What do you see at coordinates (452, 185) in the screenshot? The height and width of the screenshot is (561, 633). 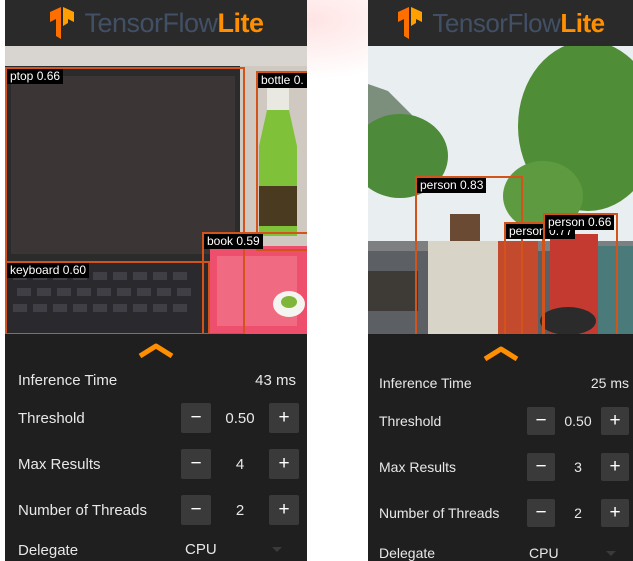 I see `detection-label: person 0.83` at bounding box center [452, 185].